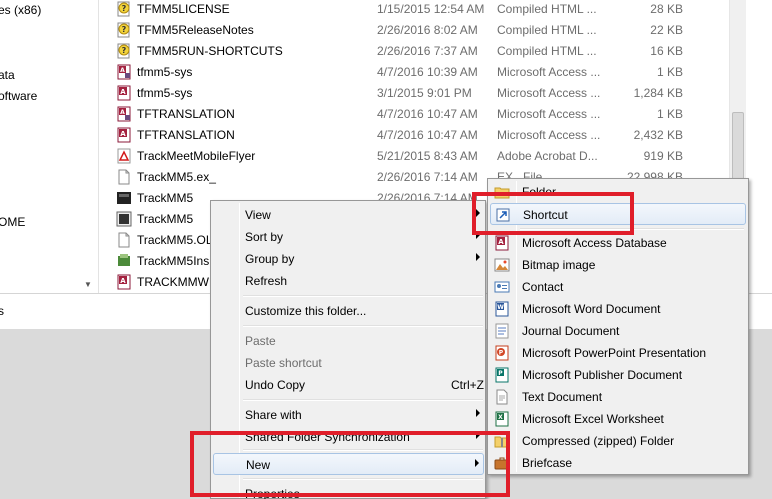  I want to click on file-name: TrackMM5Ins, so click(173, 261).